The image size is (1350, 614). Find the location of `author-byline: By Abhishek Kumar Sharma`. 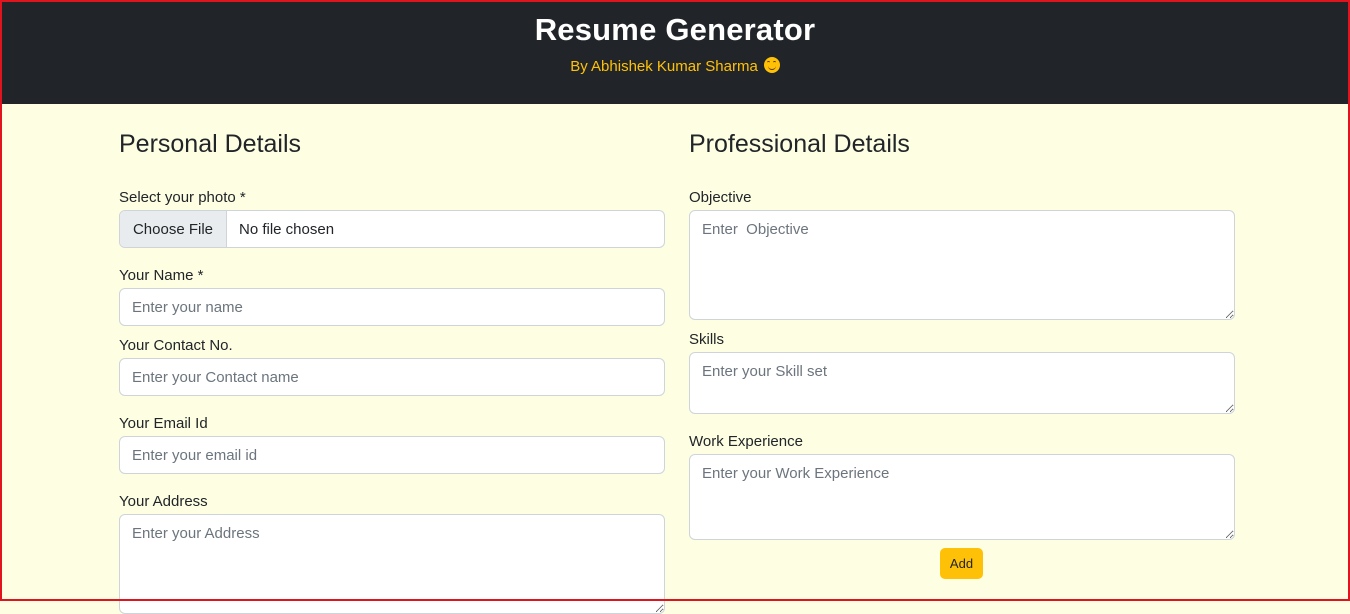

author-byline: By Abhishek Kumar Sharma is located at coordinates (675, 66).